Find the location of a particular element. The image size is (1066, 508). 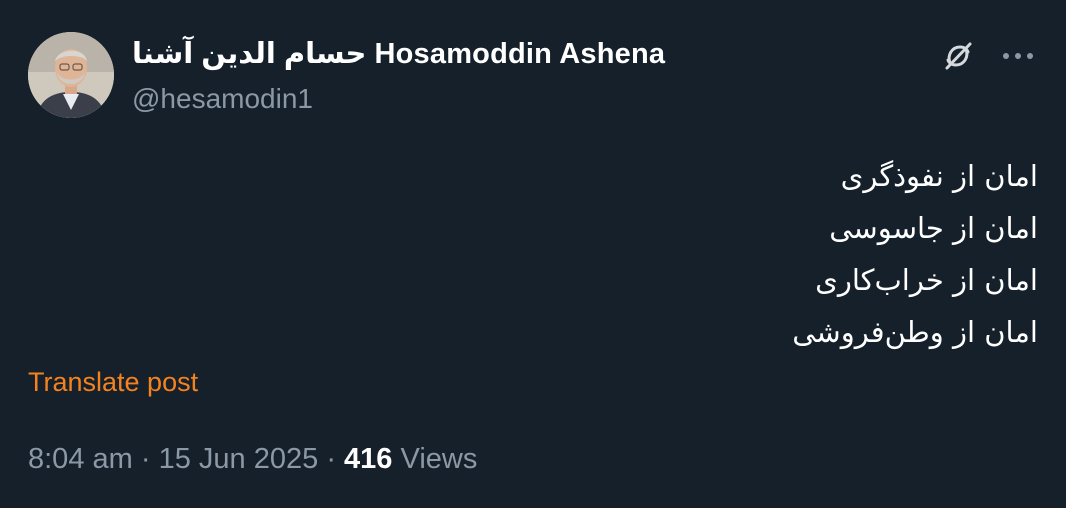

author-handle: @hesamodin1 is located at coordinates (222, 99).